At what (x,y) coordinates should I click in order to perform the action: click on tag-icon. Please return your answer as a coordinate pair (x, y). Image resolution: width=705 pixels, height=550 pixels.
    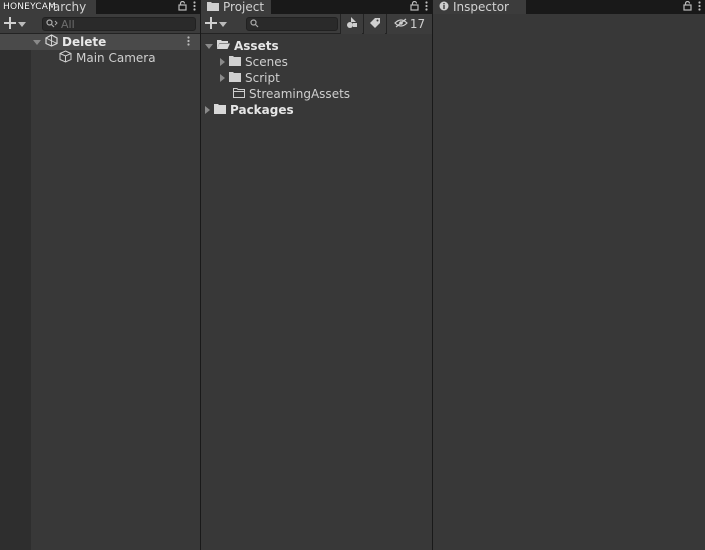
    Looking at the image, I should click on (375, 24).